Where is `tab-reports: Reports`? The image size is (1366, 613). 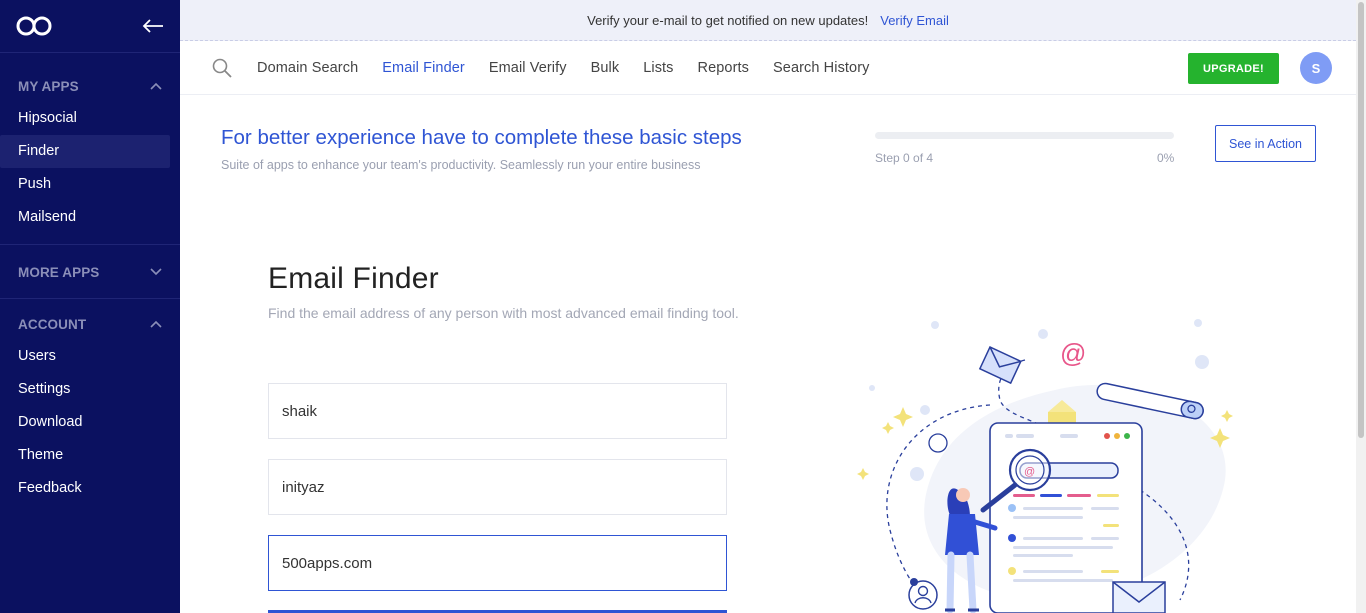
tab-reports: Reports is located at coordinates (723, 68).